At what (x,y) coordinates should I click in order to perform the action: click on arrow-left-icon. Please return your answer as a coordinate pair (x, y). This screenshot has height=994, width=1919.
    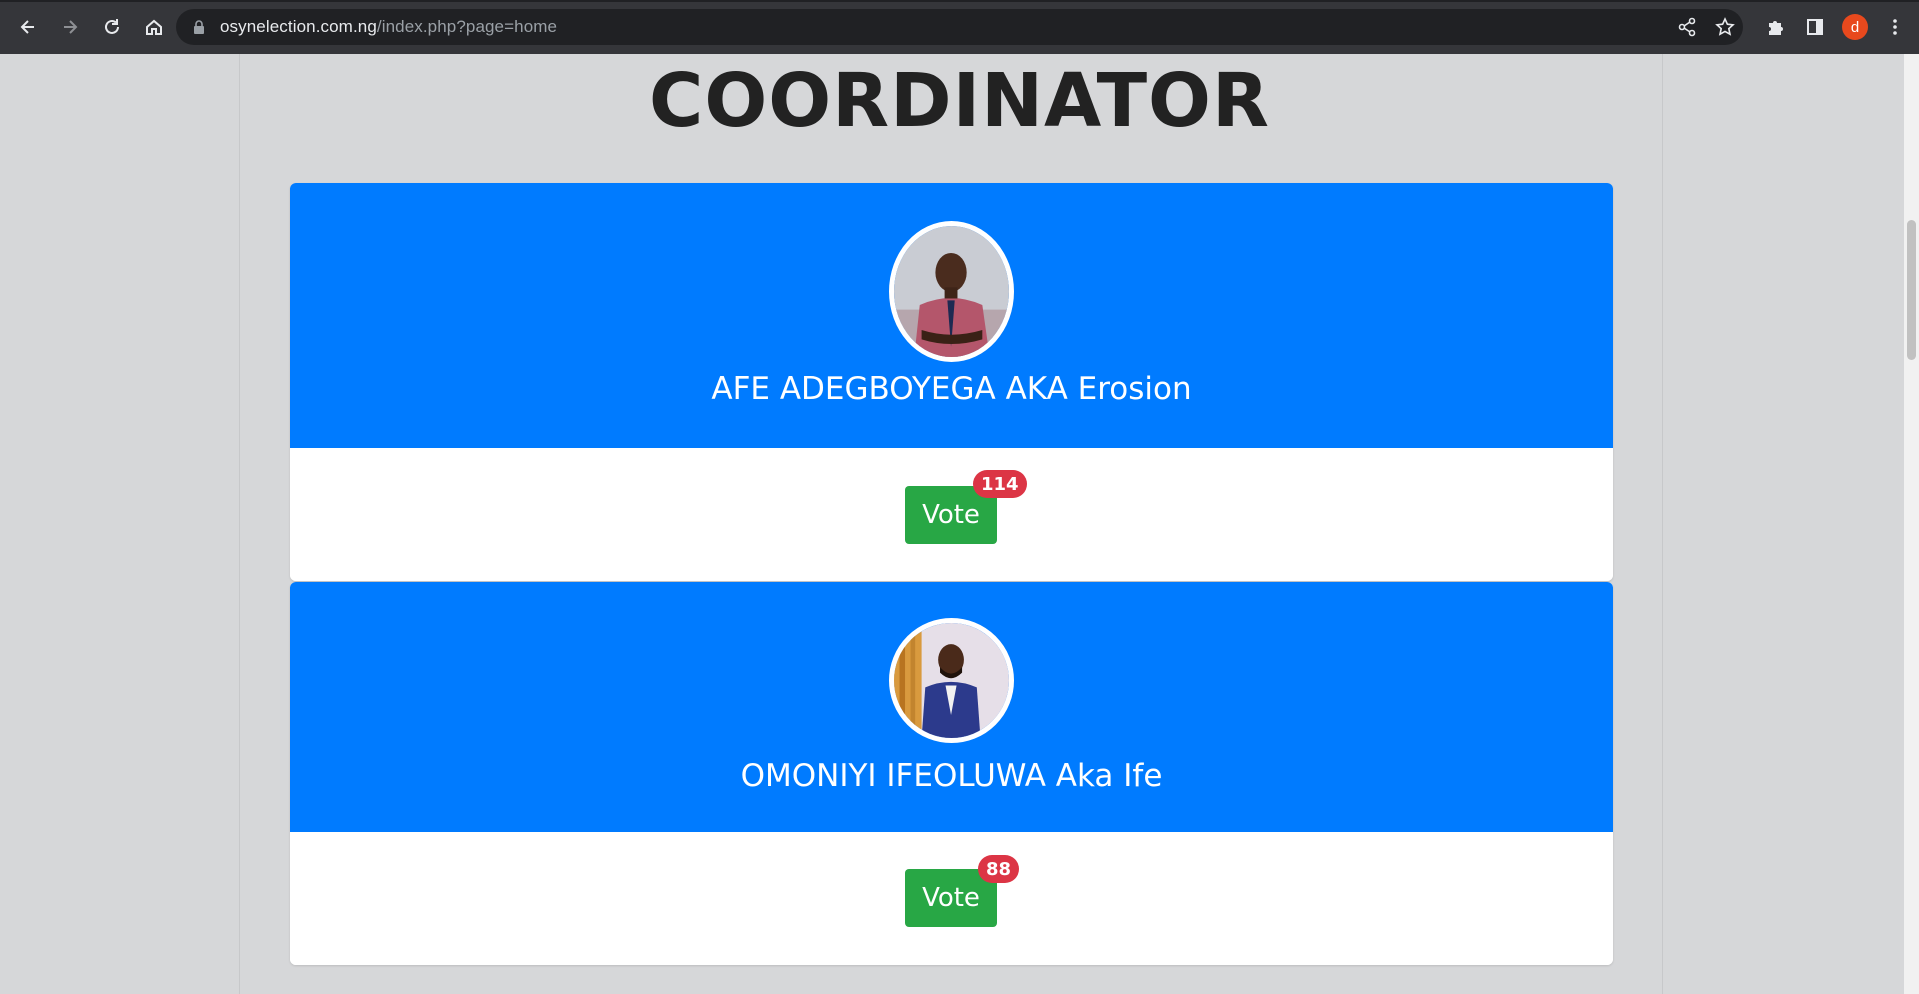
    Looking at the image, I should click on (27, 27).